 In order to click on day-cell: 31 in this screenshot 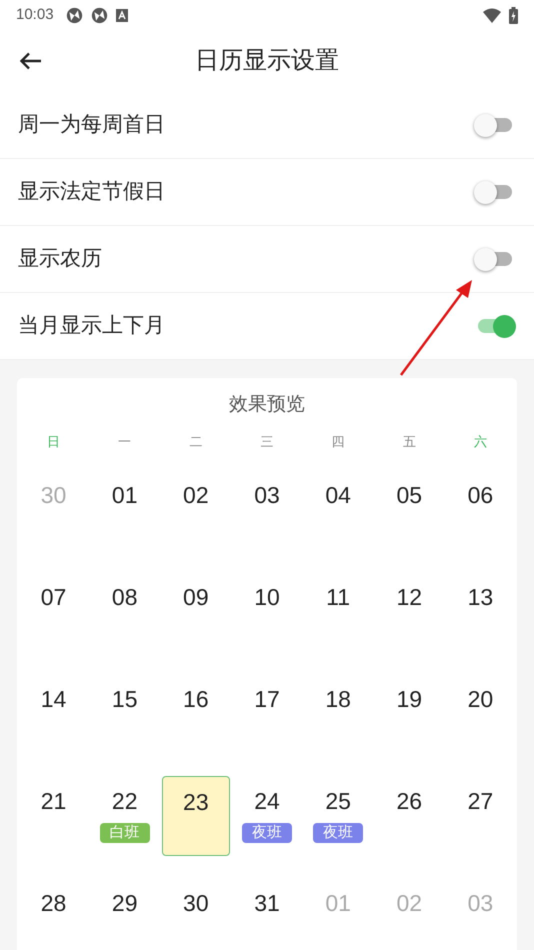, I will do `click(266, 914)`.